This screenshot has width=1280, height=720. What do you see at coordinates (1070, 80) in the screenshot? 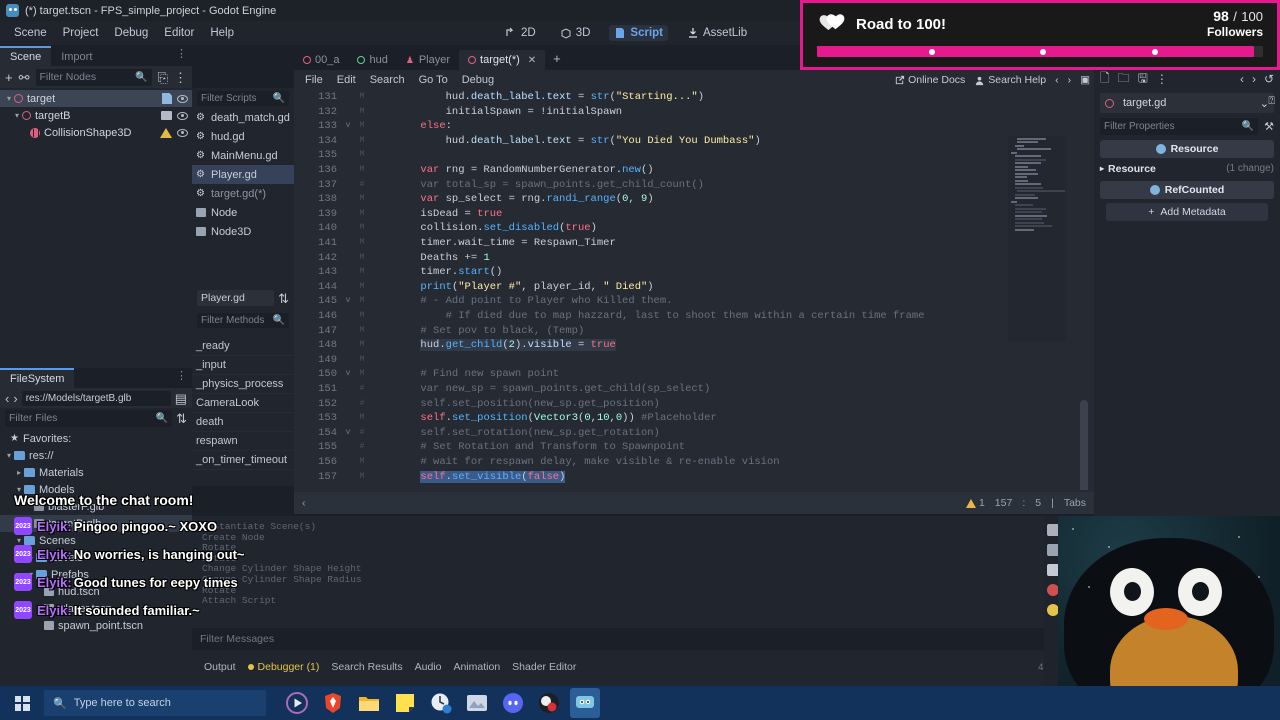
I see `history-next-button: ›` at bounding box center [1070, 80].